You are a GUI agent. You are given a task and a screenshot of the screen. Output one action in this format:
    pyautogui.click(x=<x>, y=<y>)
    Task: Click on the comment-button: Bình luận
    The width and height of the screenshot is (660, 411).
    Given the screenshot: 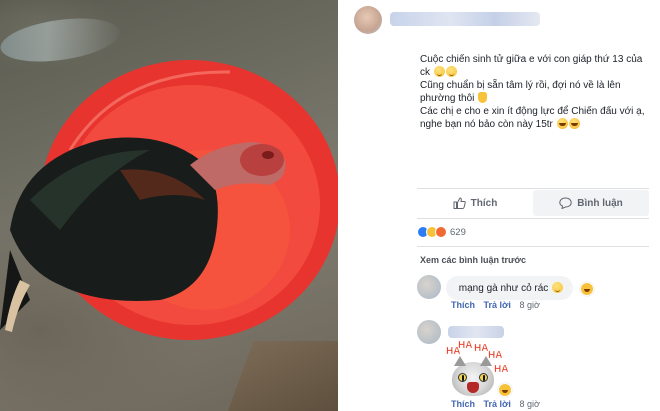 What is the action you would take?
    pyautogui.click(x=591, y=203)
    